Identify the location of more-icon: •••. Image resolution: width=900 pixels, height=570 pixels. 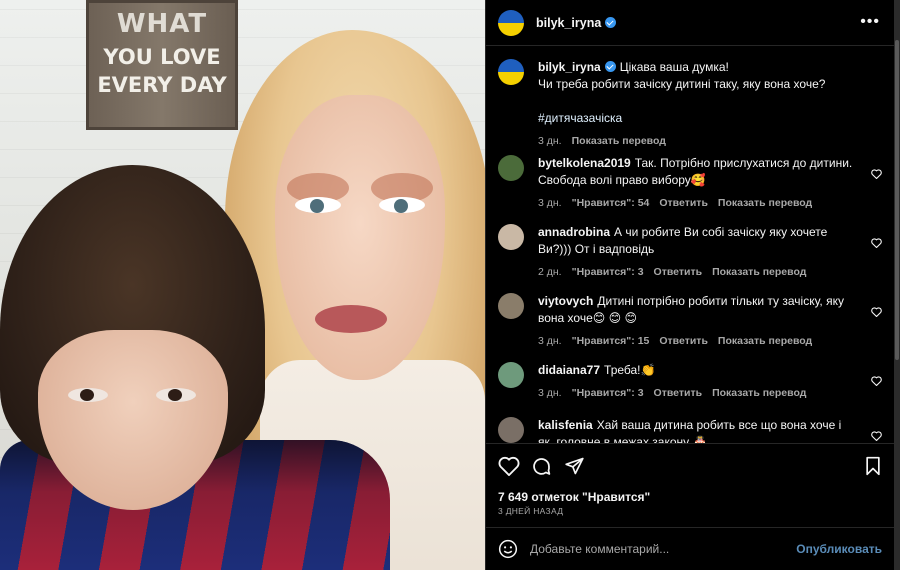
(870, 22).